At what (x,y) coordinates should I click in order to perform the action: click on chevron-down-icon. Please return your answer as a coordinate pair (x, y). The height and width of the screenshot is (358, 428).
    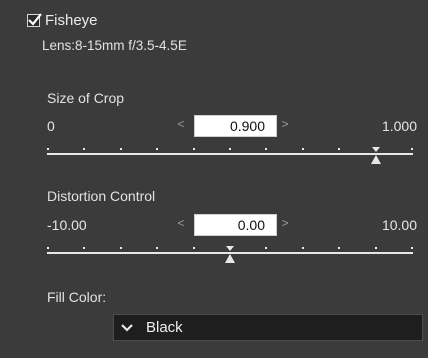
    Looking at the image, I should click on (127, 327).